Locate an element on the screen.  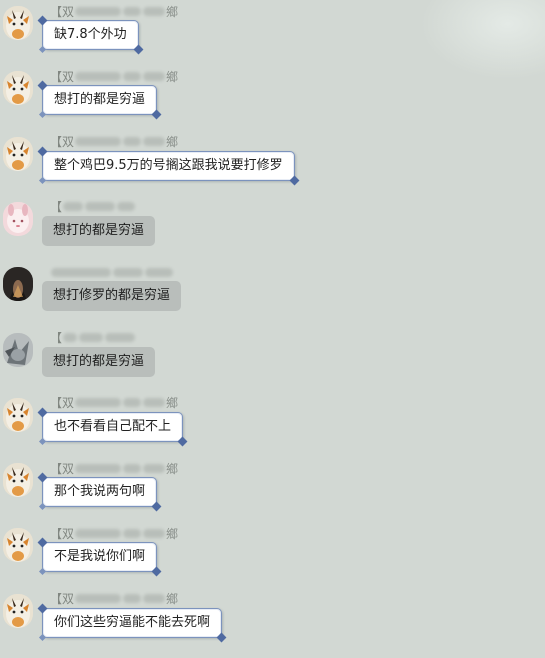
message-text: 缺7.8个外功 is located at coordinates (90, 34).